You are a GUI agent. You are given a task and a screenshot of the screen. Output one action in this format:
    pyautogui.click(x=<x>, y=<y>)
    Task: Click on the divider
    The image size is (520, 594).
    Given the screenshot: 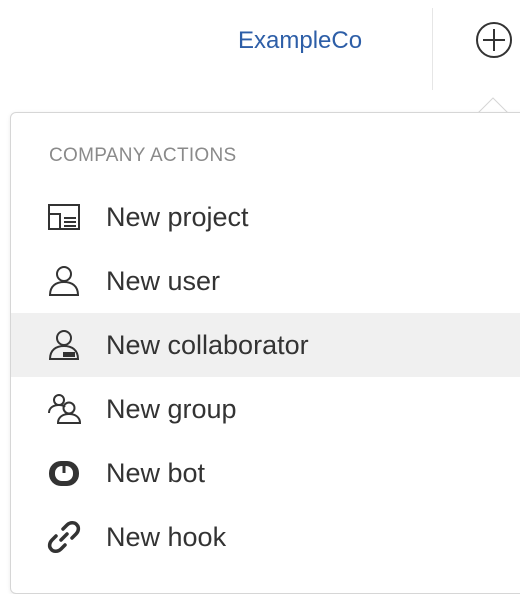 What is the action you would take?
    pyautogui.click(x=432, y=49)
    